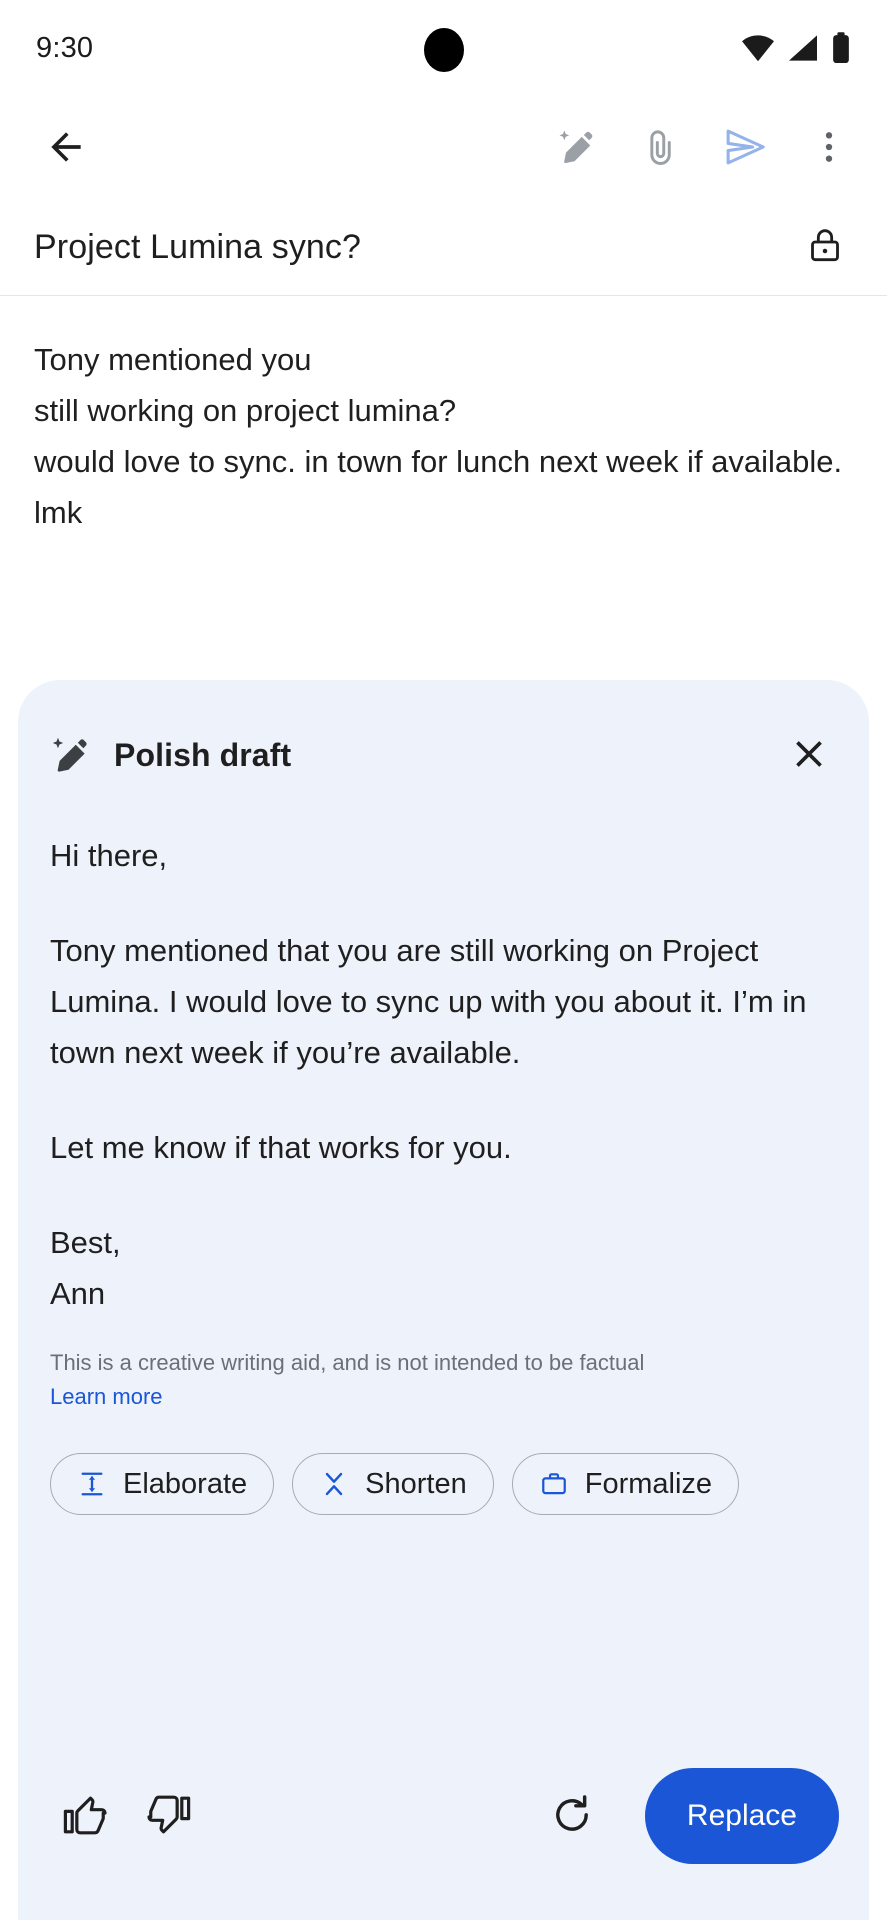 The image size is (887, 1920). What do you see at coordinates (109, 855) in the screenshot?
I see `draft-greeting: Hi there,` at bounding box center [109, 855].